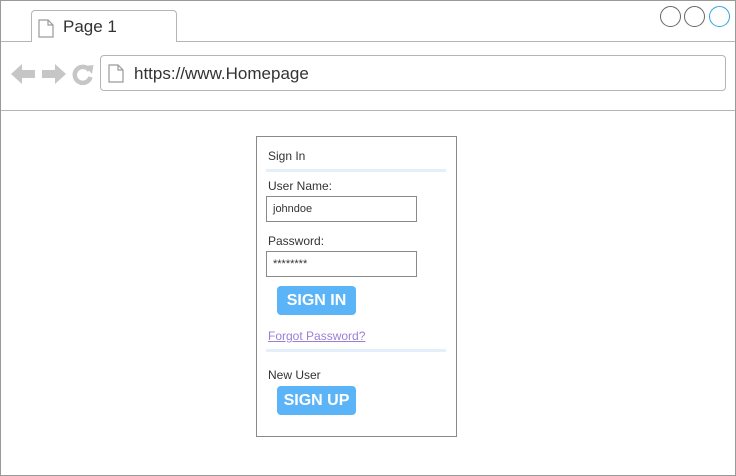  Describe the element at coordinates (23, 76) in the screenshot. I see `back-arrow-icon` at that location.